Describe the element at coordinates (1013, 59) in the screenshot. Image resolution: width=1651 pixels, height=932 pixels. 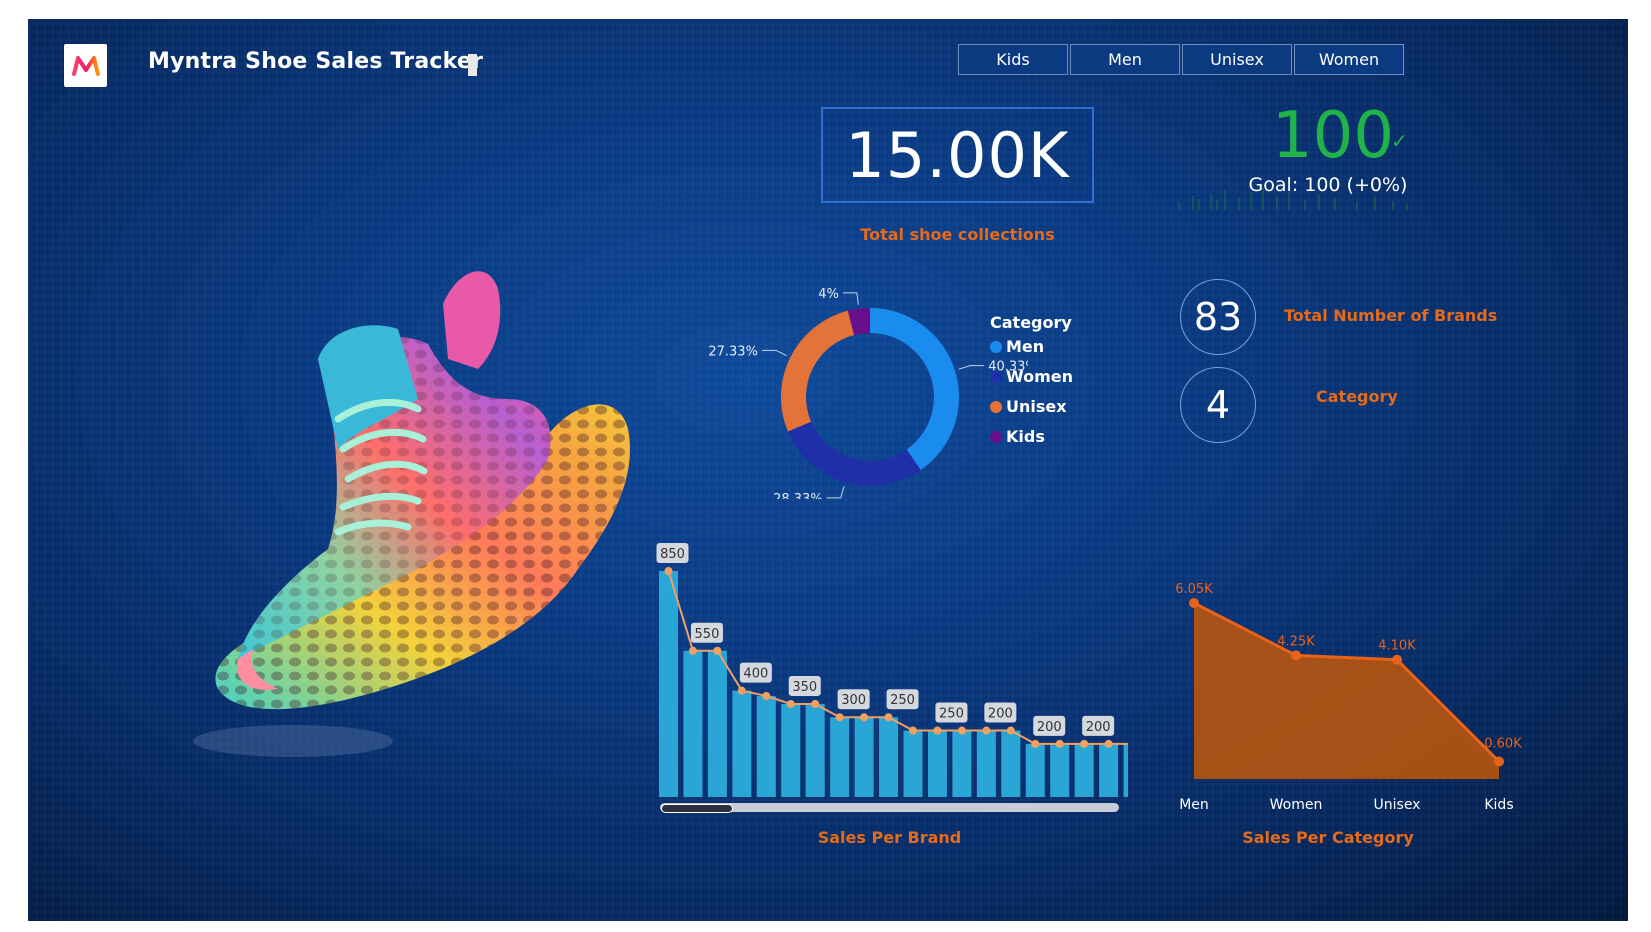
I see `slicer-button-kids: Kids` at that location.